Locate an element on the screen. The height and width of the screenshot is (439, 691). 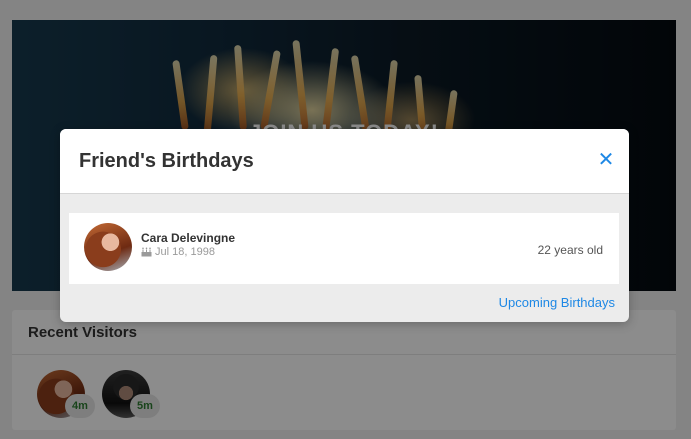
upcoming-birthdays-link: Upcoming Birthdays is located at coordinates (557, 302).